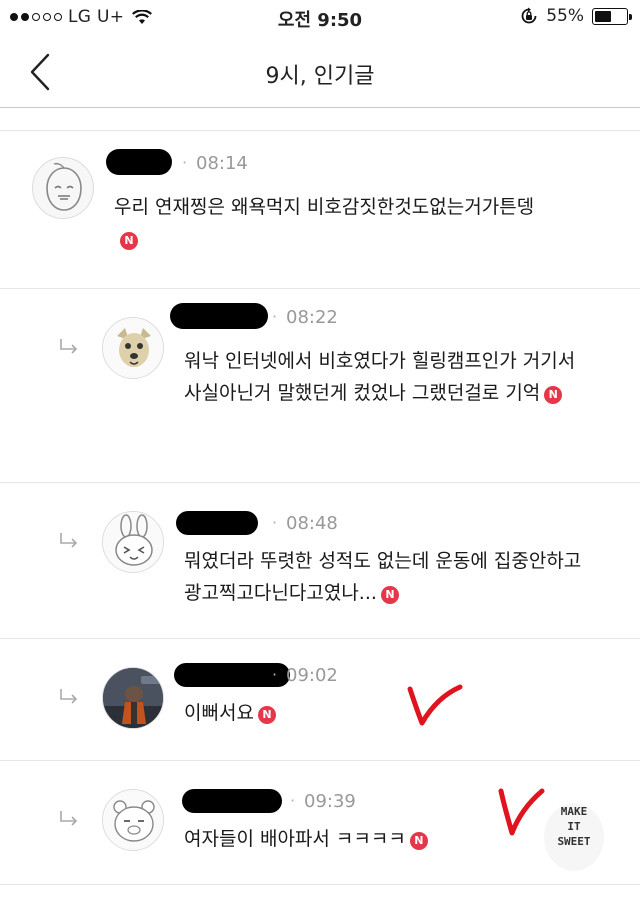  Describe the element at coordinates (133, 542) in the screenshot. I see `rabbit-character-icon` at that location.